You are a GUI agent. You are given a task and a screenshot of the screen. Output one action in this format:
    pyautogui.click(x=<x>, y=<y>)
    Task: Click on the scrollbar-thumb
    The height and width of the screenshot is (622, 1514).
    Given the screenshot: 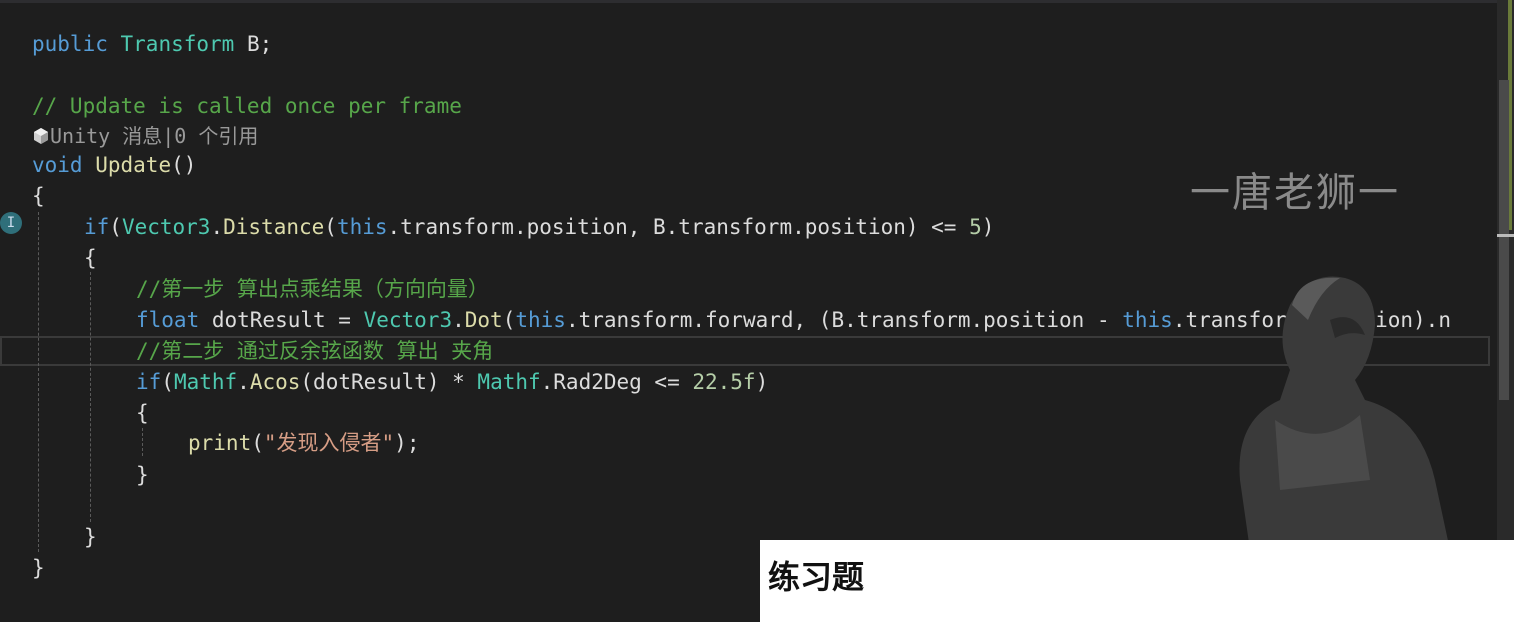 What is the action you would take?
    pyautogui.click(x=1504, y=240)
    